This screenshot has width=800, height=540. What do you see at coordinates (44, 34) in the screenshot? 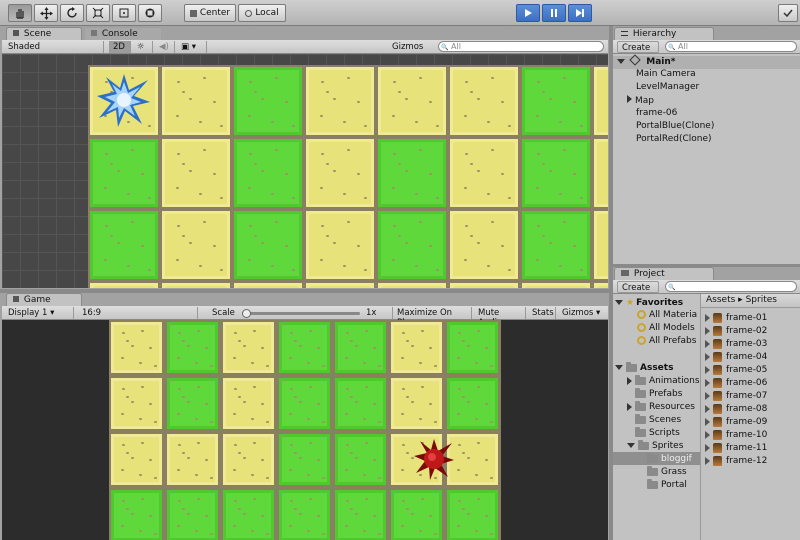
I see `tab-scene: Scene` at bounding box center [44, 34].